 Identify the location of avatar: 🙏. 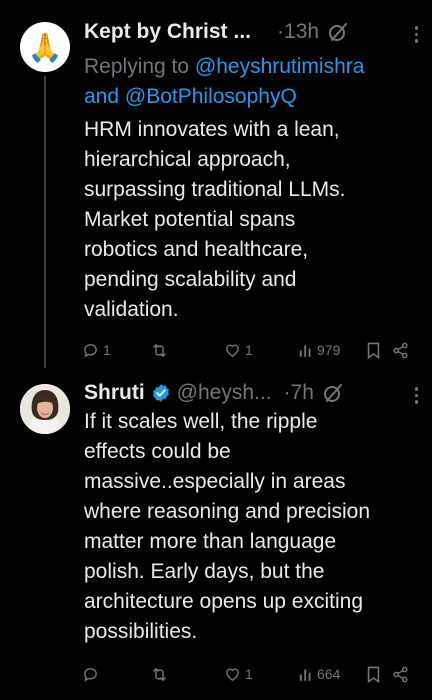
(45, 47).